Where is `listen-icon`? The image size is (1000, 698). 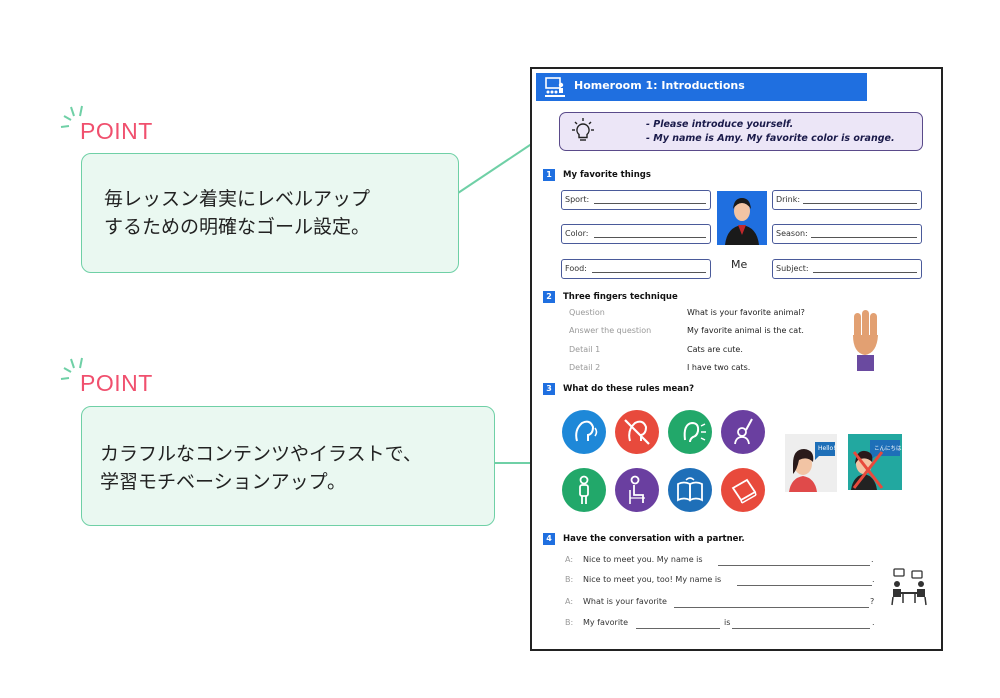
listen-icon is located at coordinates (690, 432).